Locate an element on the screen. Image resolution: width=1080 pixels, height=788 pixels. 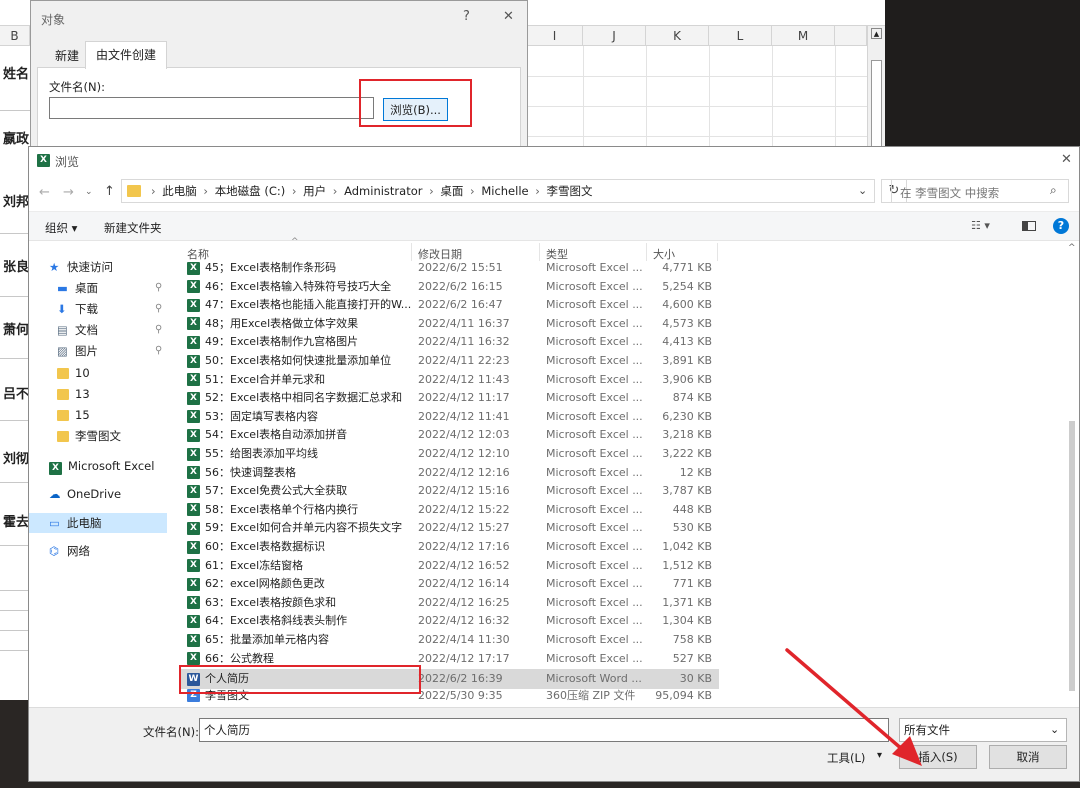
file-name: 64：Excel表格斜线表头制作 is located at coordinates (276, 621).